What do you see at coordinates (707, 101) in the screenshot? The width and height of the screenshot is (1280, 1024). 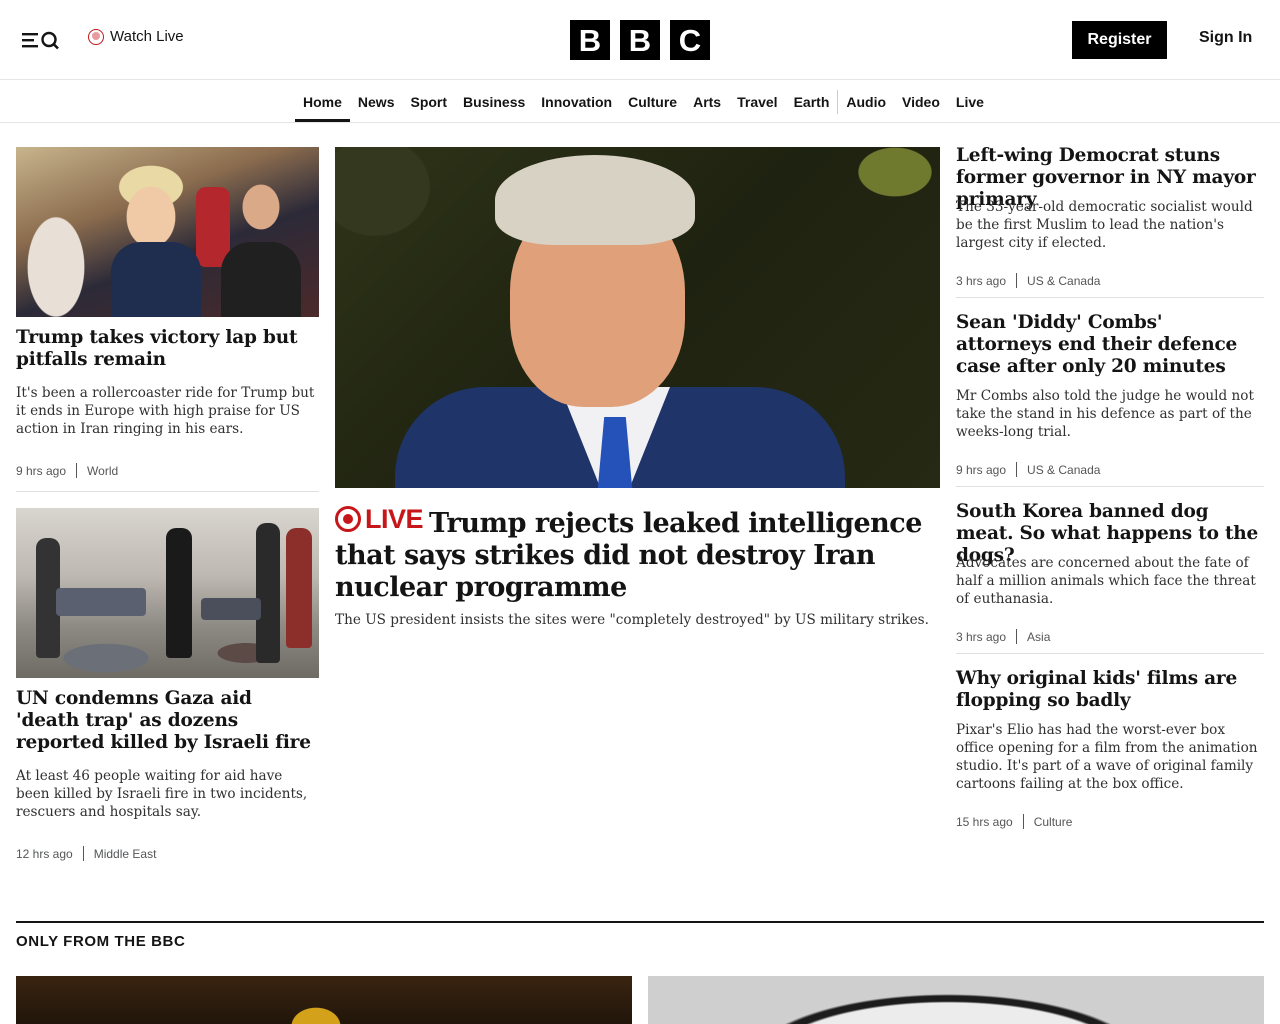 I see `nav-arts: Arts` at bounding box center [707, 101].